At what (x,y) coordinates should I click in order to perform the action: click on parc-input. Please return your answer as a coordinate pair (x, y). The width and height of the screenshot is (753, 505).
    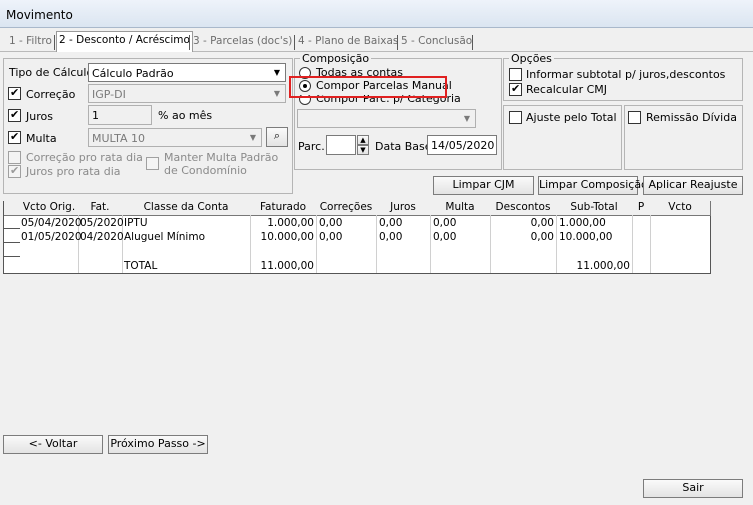
    Looking at the image, I should click on (341, 145).